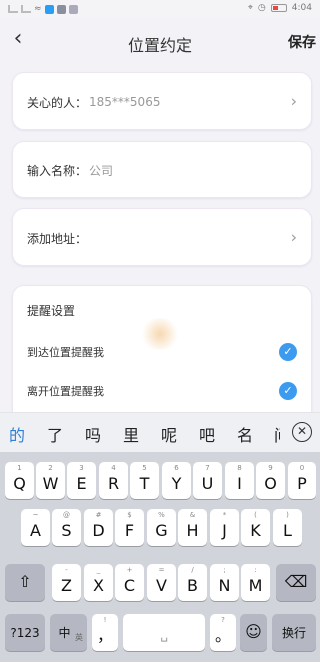 This screenshot has width=320, height=662. I want to click on key-char: A, so click(35, 530).